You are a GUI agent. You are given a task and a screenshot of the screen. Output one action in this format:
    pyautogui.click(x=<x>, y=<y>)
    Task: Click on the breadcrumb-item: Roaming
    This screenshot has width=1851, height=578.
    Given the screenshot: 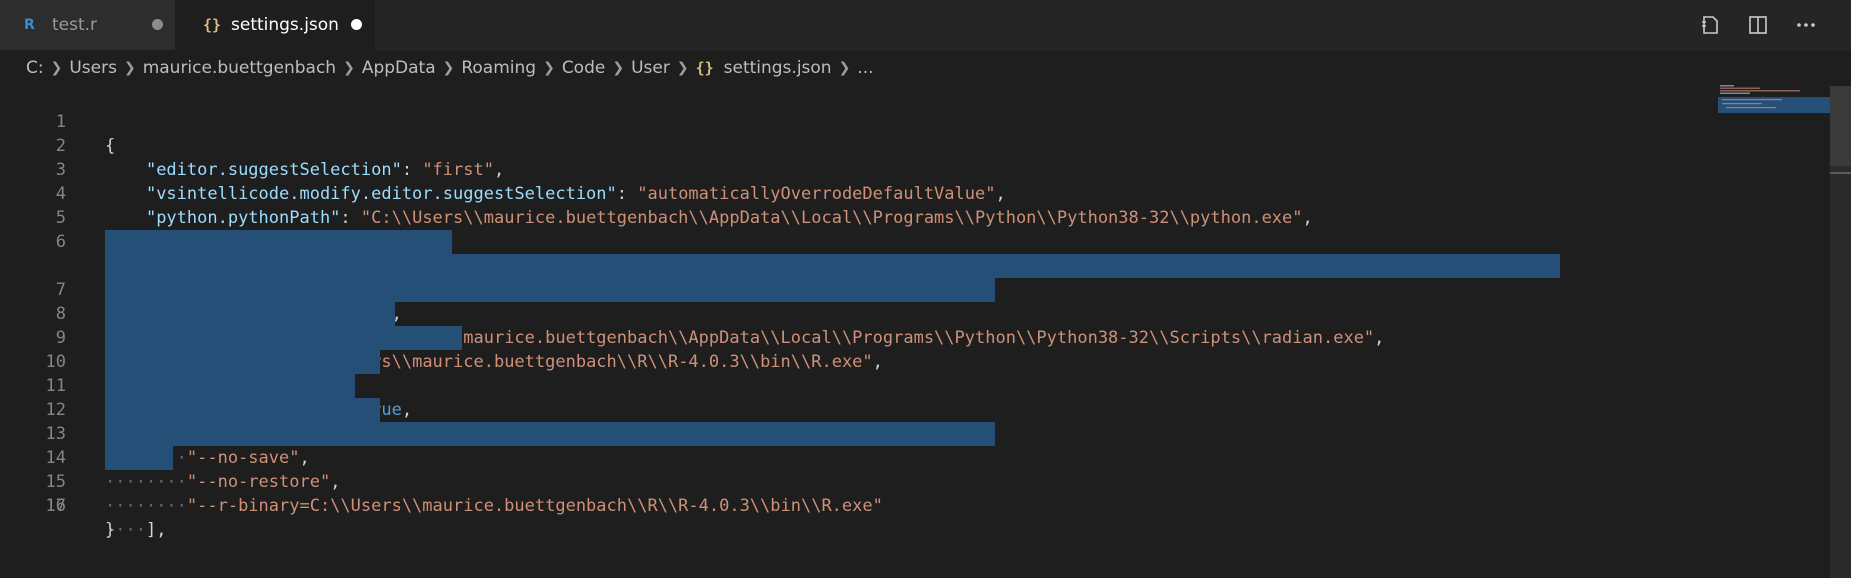 What is the action you would take?
    pyautogui.click(x=498, y=68)
    